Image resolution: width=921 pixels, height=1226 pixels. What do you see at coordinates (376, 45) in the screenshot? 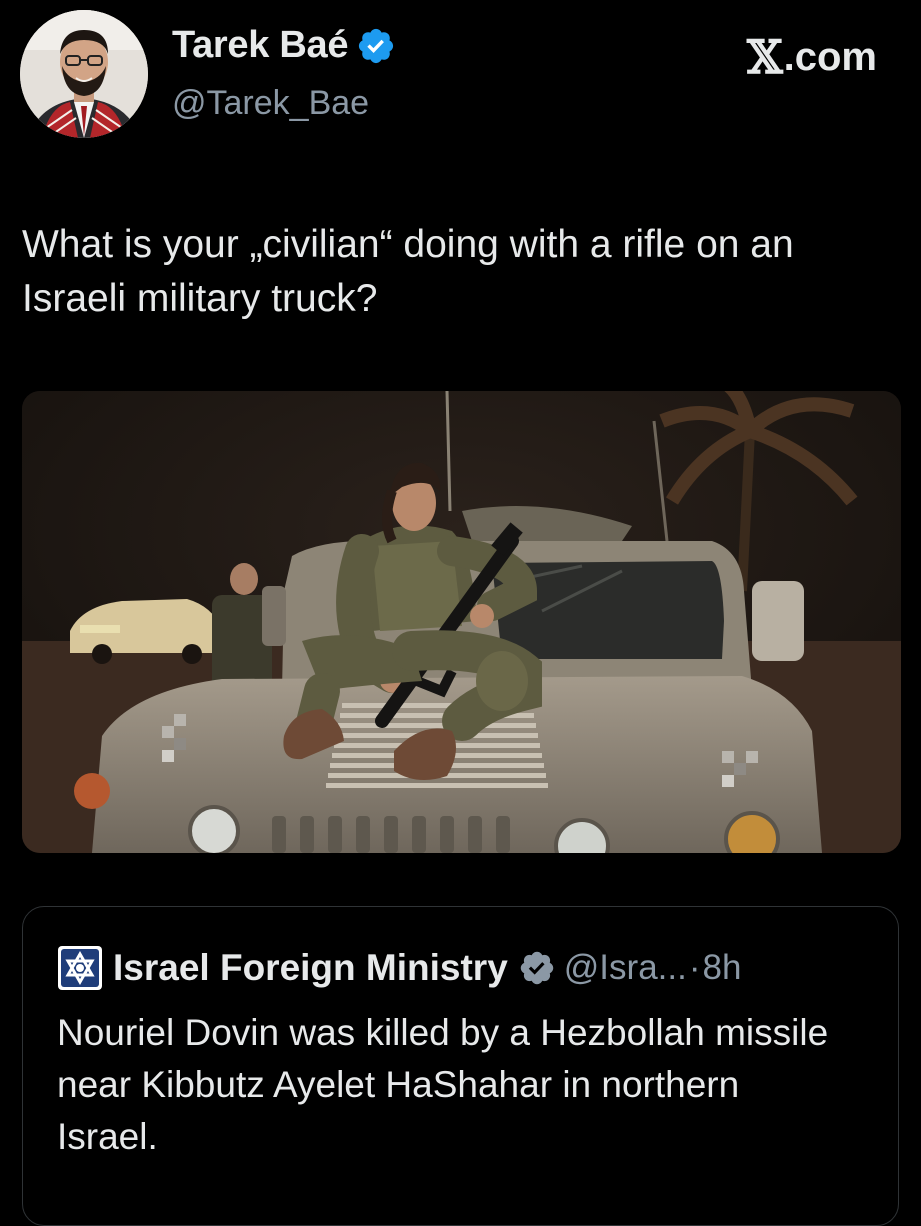
I see `verified-badge-icon` at bounding box center [376, 45].